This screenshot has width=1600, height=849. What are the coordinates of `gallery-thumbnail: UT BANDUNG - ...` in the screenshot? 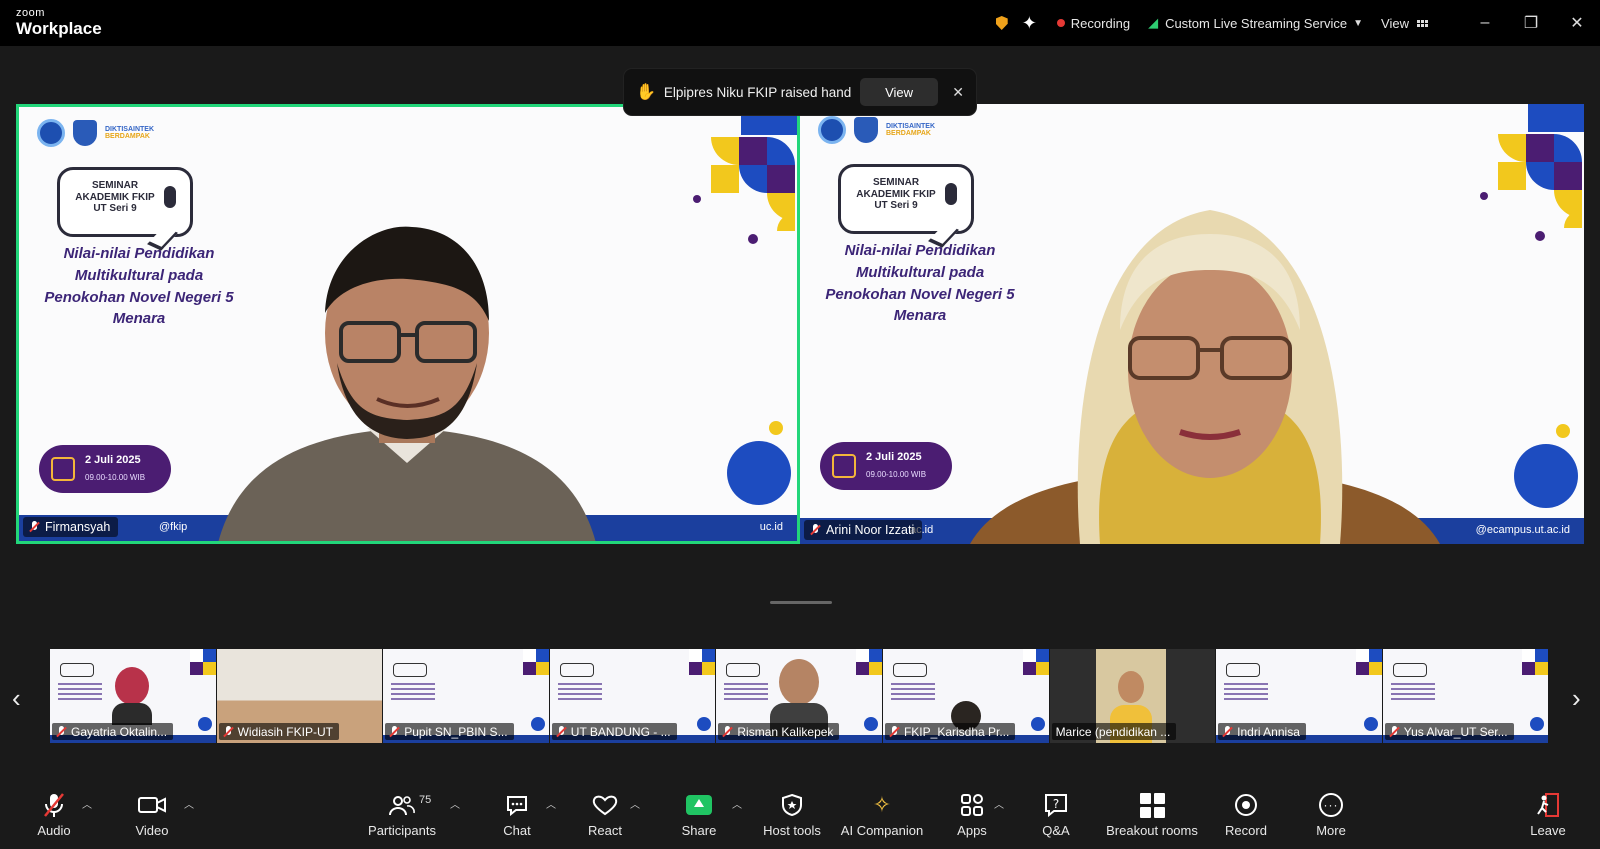 It's located at (633, 696).